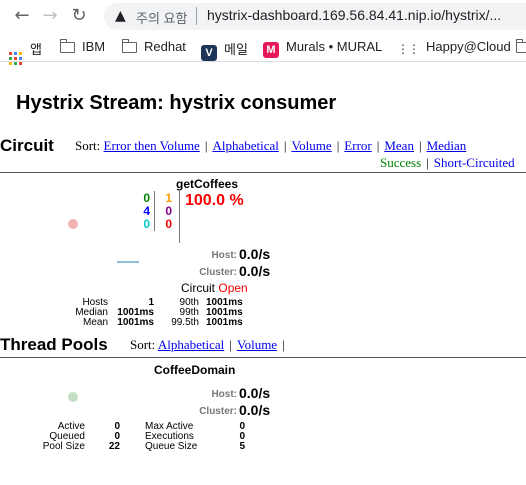 The height and width of the screenshot is (485, 526). I want to click on bookmark-label: 앱, so click(36, 49).